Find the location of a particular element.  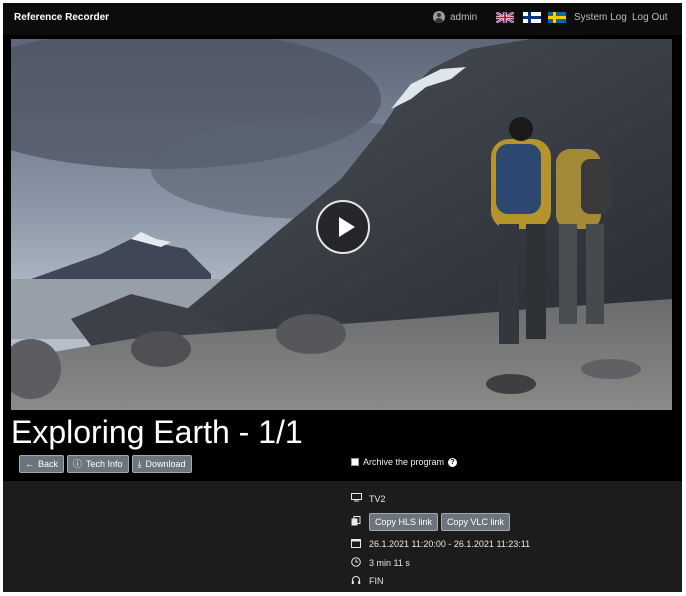

back-label: Back is located at coordinates (48, 464).